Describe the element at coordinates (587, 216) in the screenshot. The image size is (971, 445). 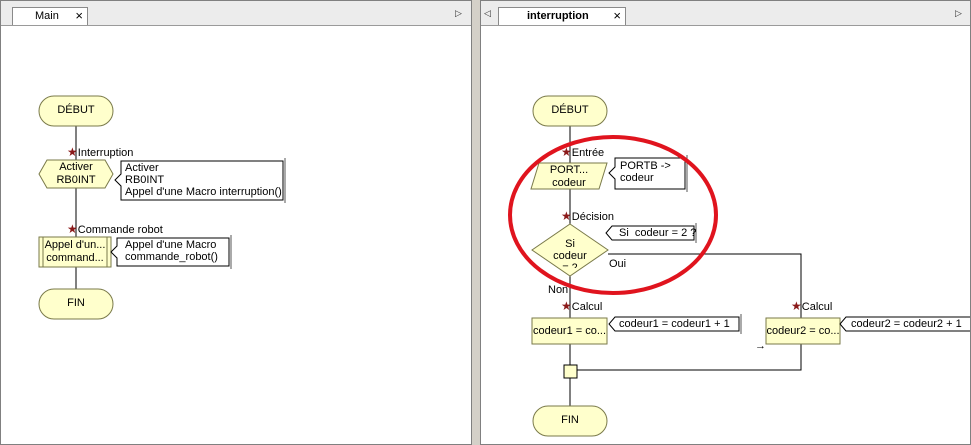
I see `right-decision-caption: ★Décision` at that location.